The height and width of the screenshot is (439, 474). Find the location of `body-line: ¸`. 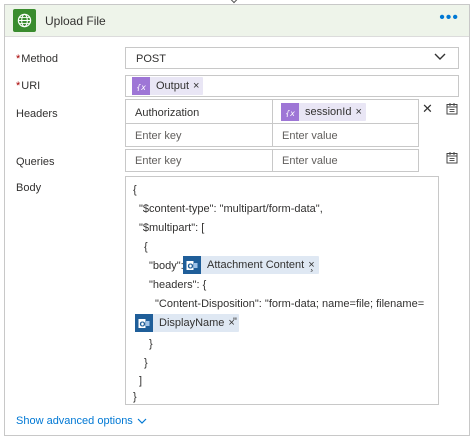

body-line: ¸ is located at coordinates (312, 266).